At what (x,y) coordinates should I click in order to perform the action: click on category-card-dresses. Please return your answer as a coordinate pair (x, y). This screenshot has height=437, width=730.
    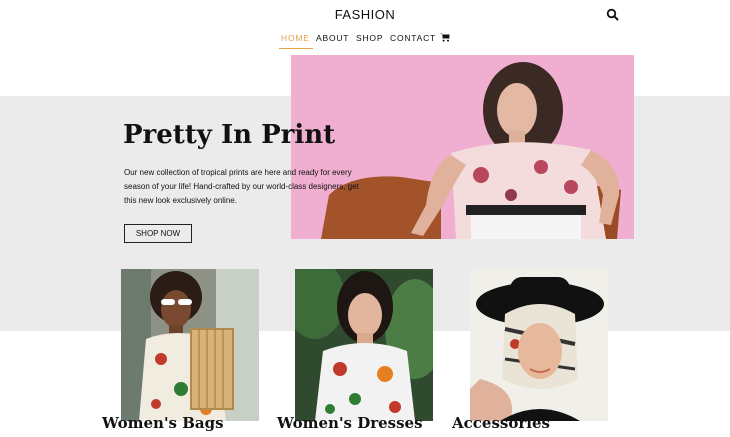
    Looking at the image, I should click on (364, 345).